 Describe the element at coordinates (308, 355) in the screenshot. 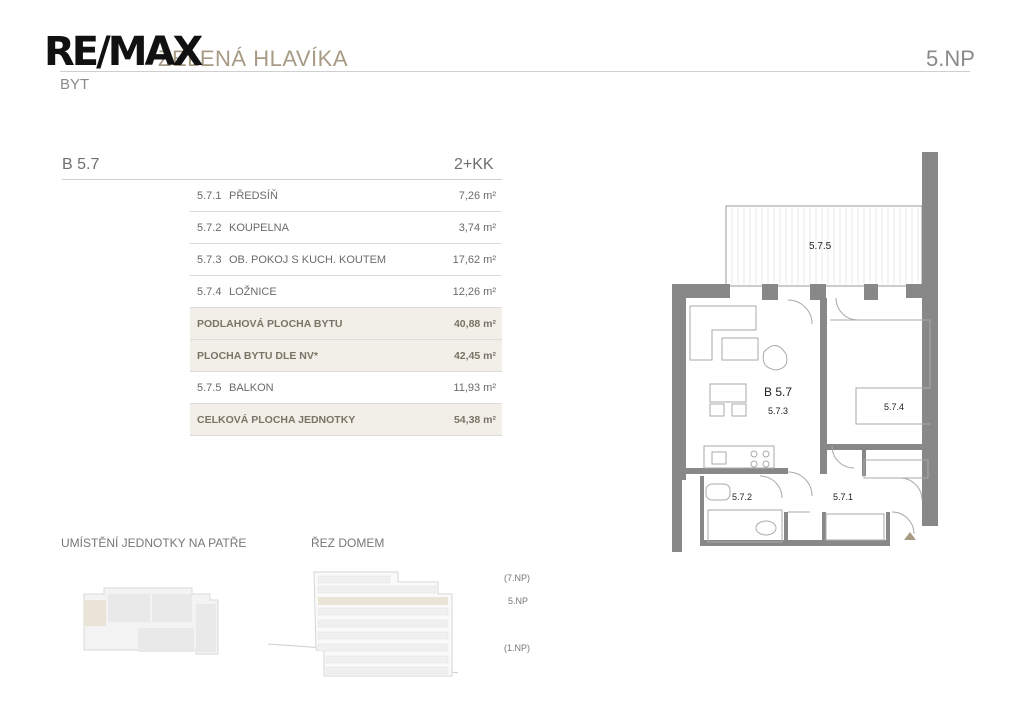

I see `sum-label: PLOCHA BYTU DLE NV*` at that location.